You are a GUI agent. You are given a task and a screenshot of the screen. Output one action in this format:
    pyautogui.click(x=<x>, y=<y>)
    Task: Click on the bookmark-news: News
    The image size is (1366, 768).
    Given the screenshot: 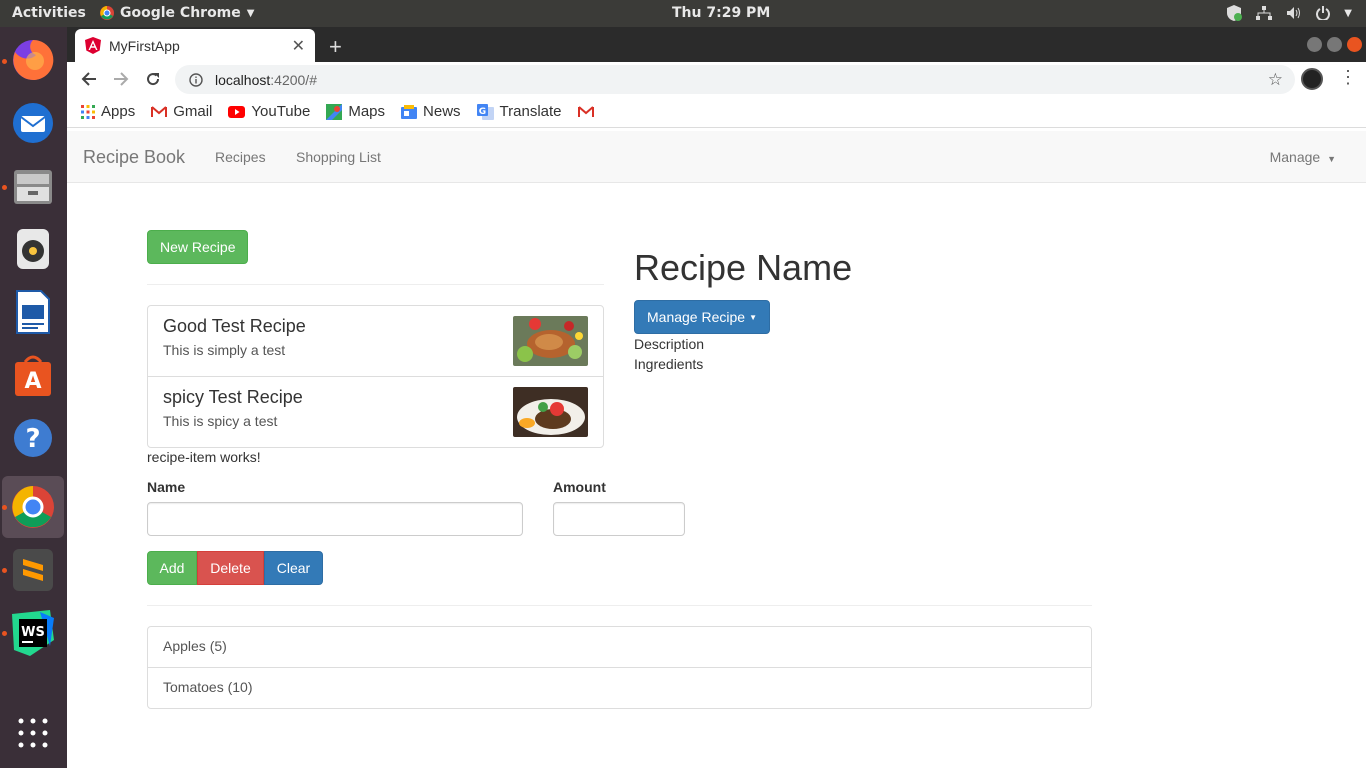 What is the action you would take?
    pyautogui.click(x=431, y=111)
    